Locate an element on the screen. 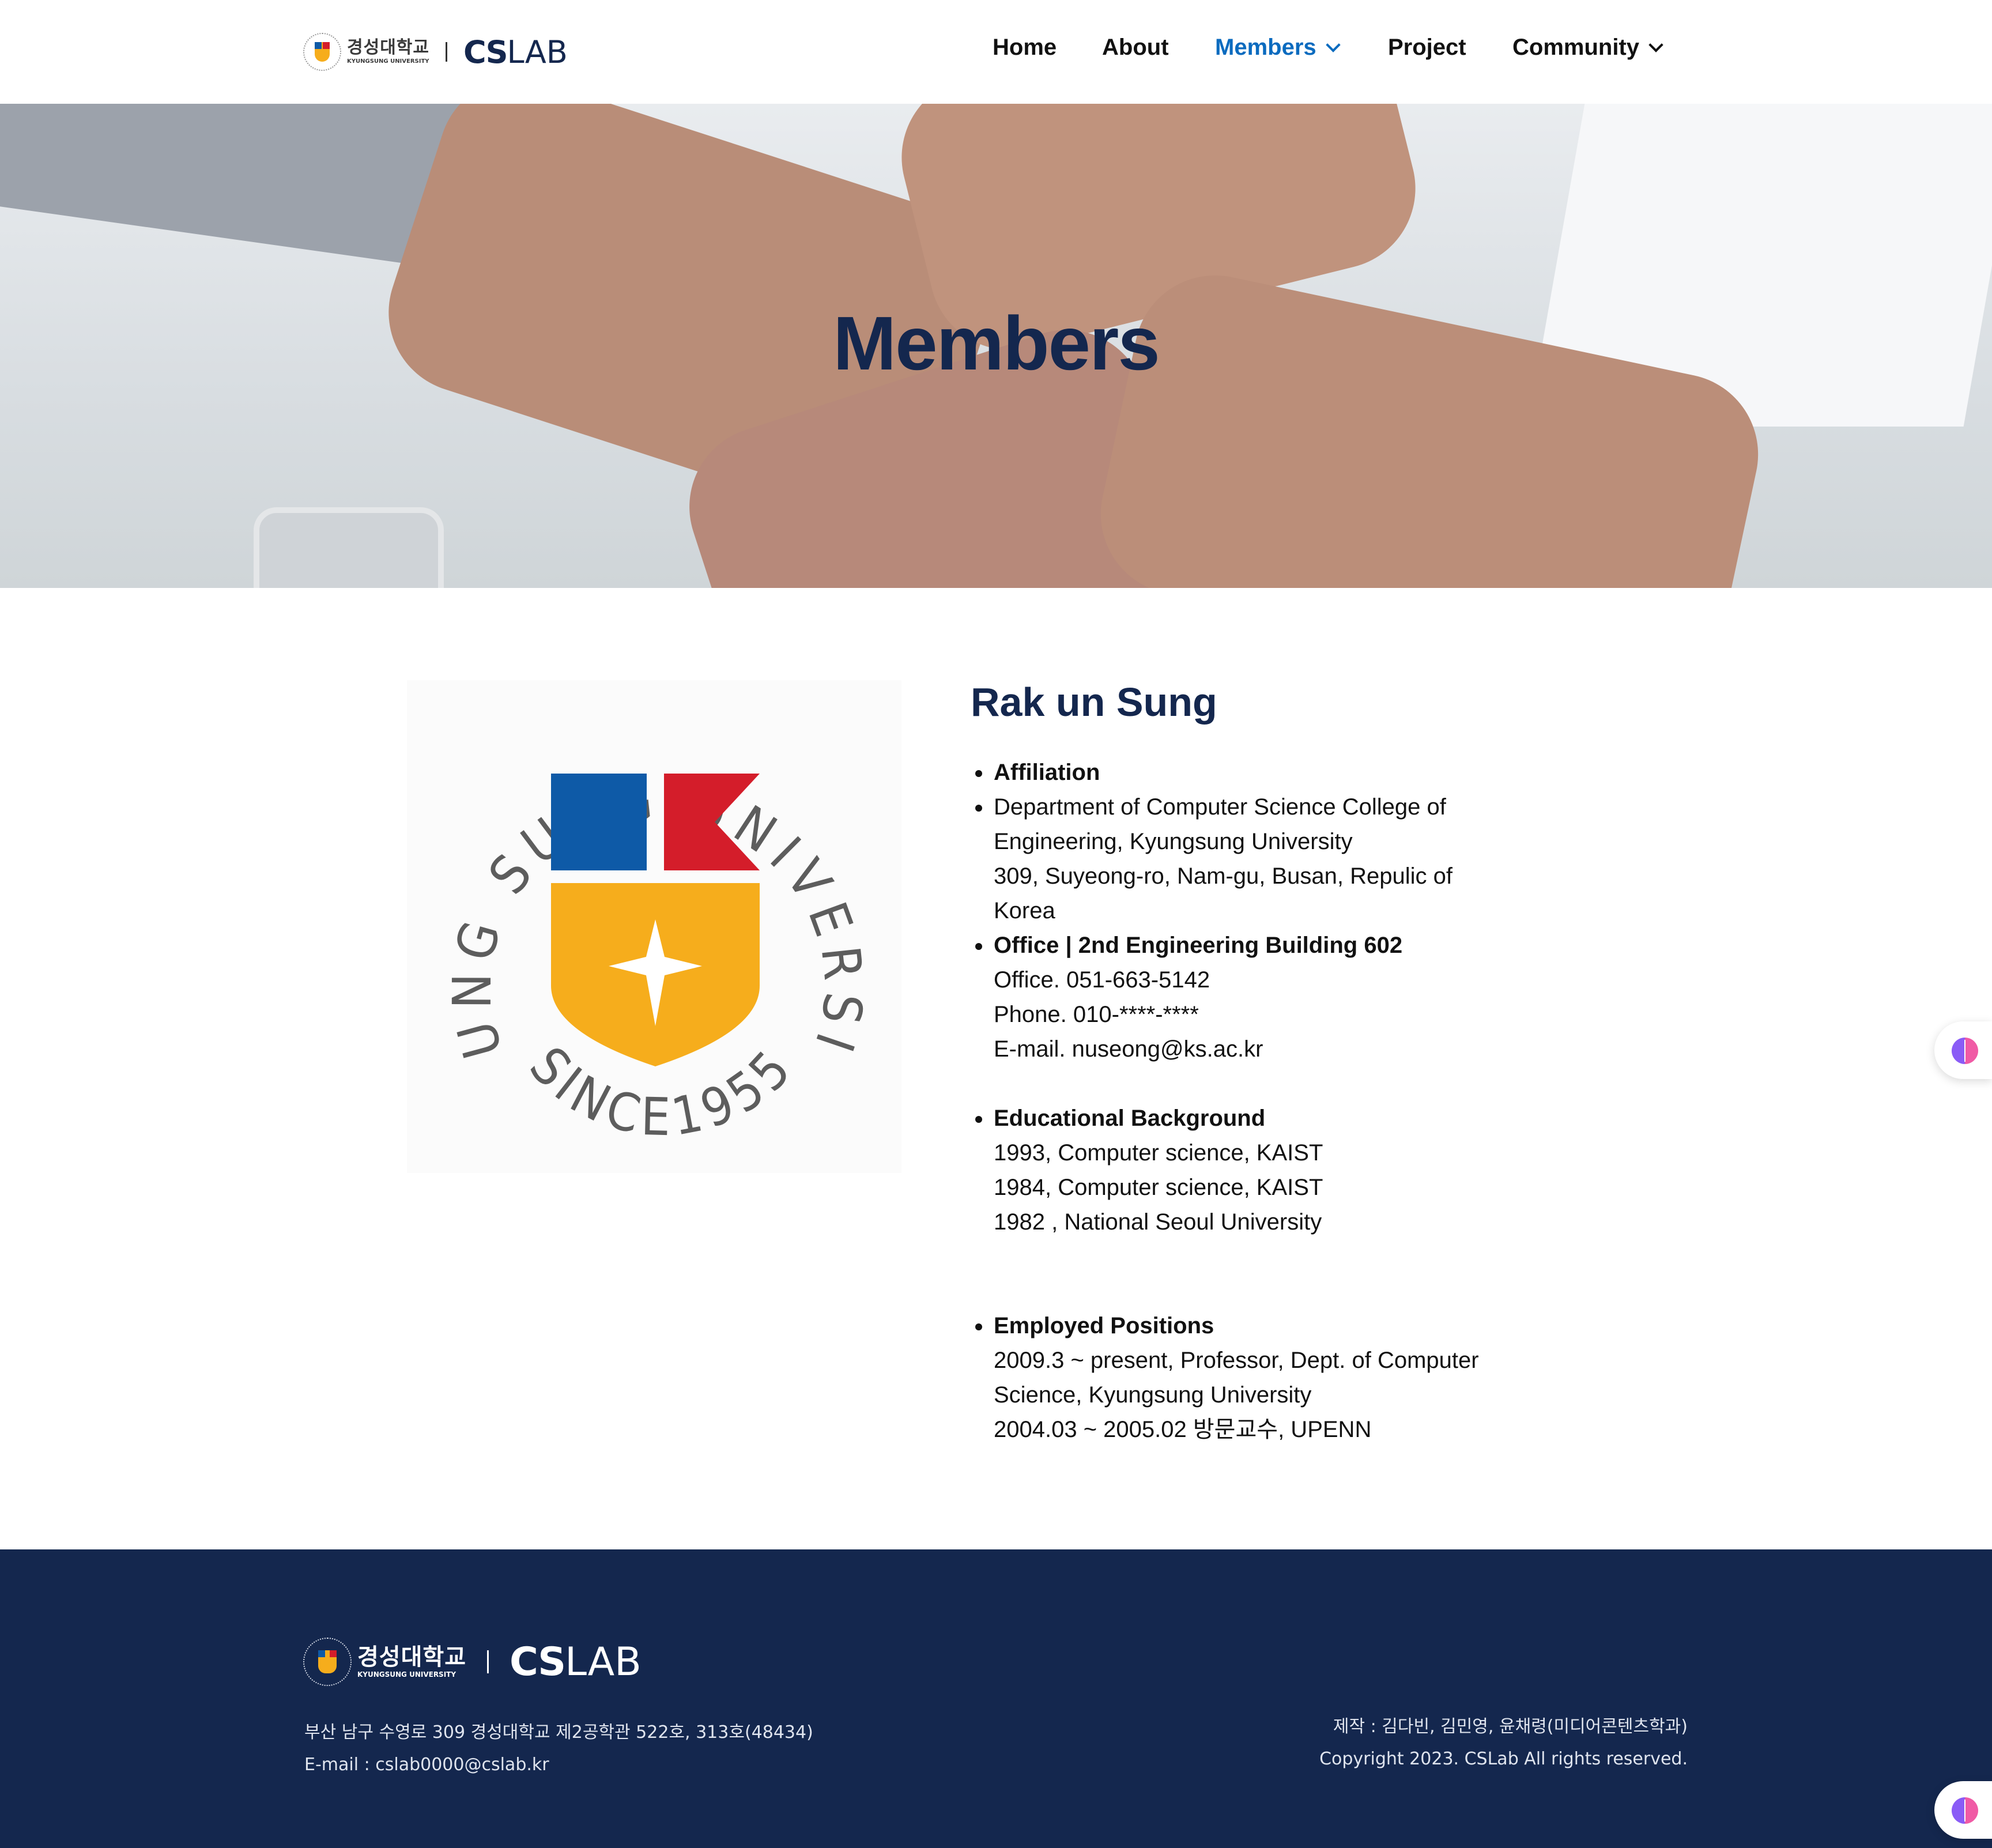 Image resolution: width=1992 pixels, height=1848 pixels. main-nav: Home About Members Project Community is located at coordinates (996, 52).